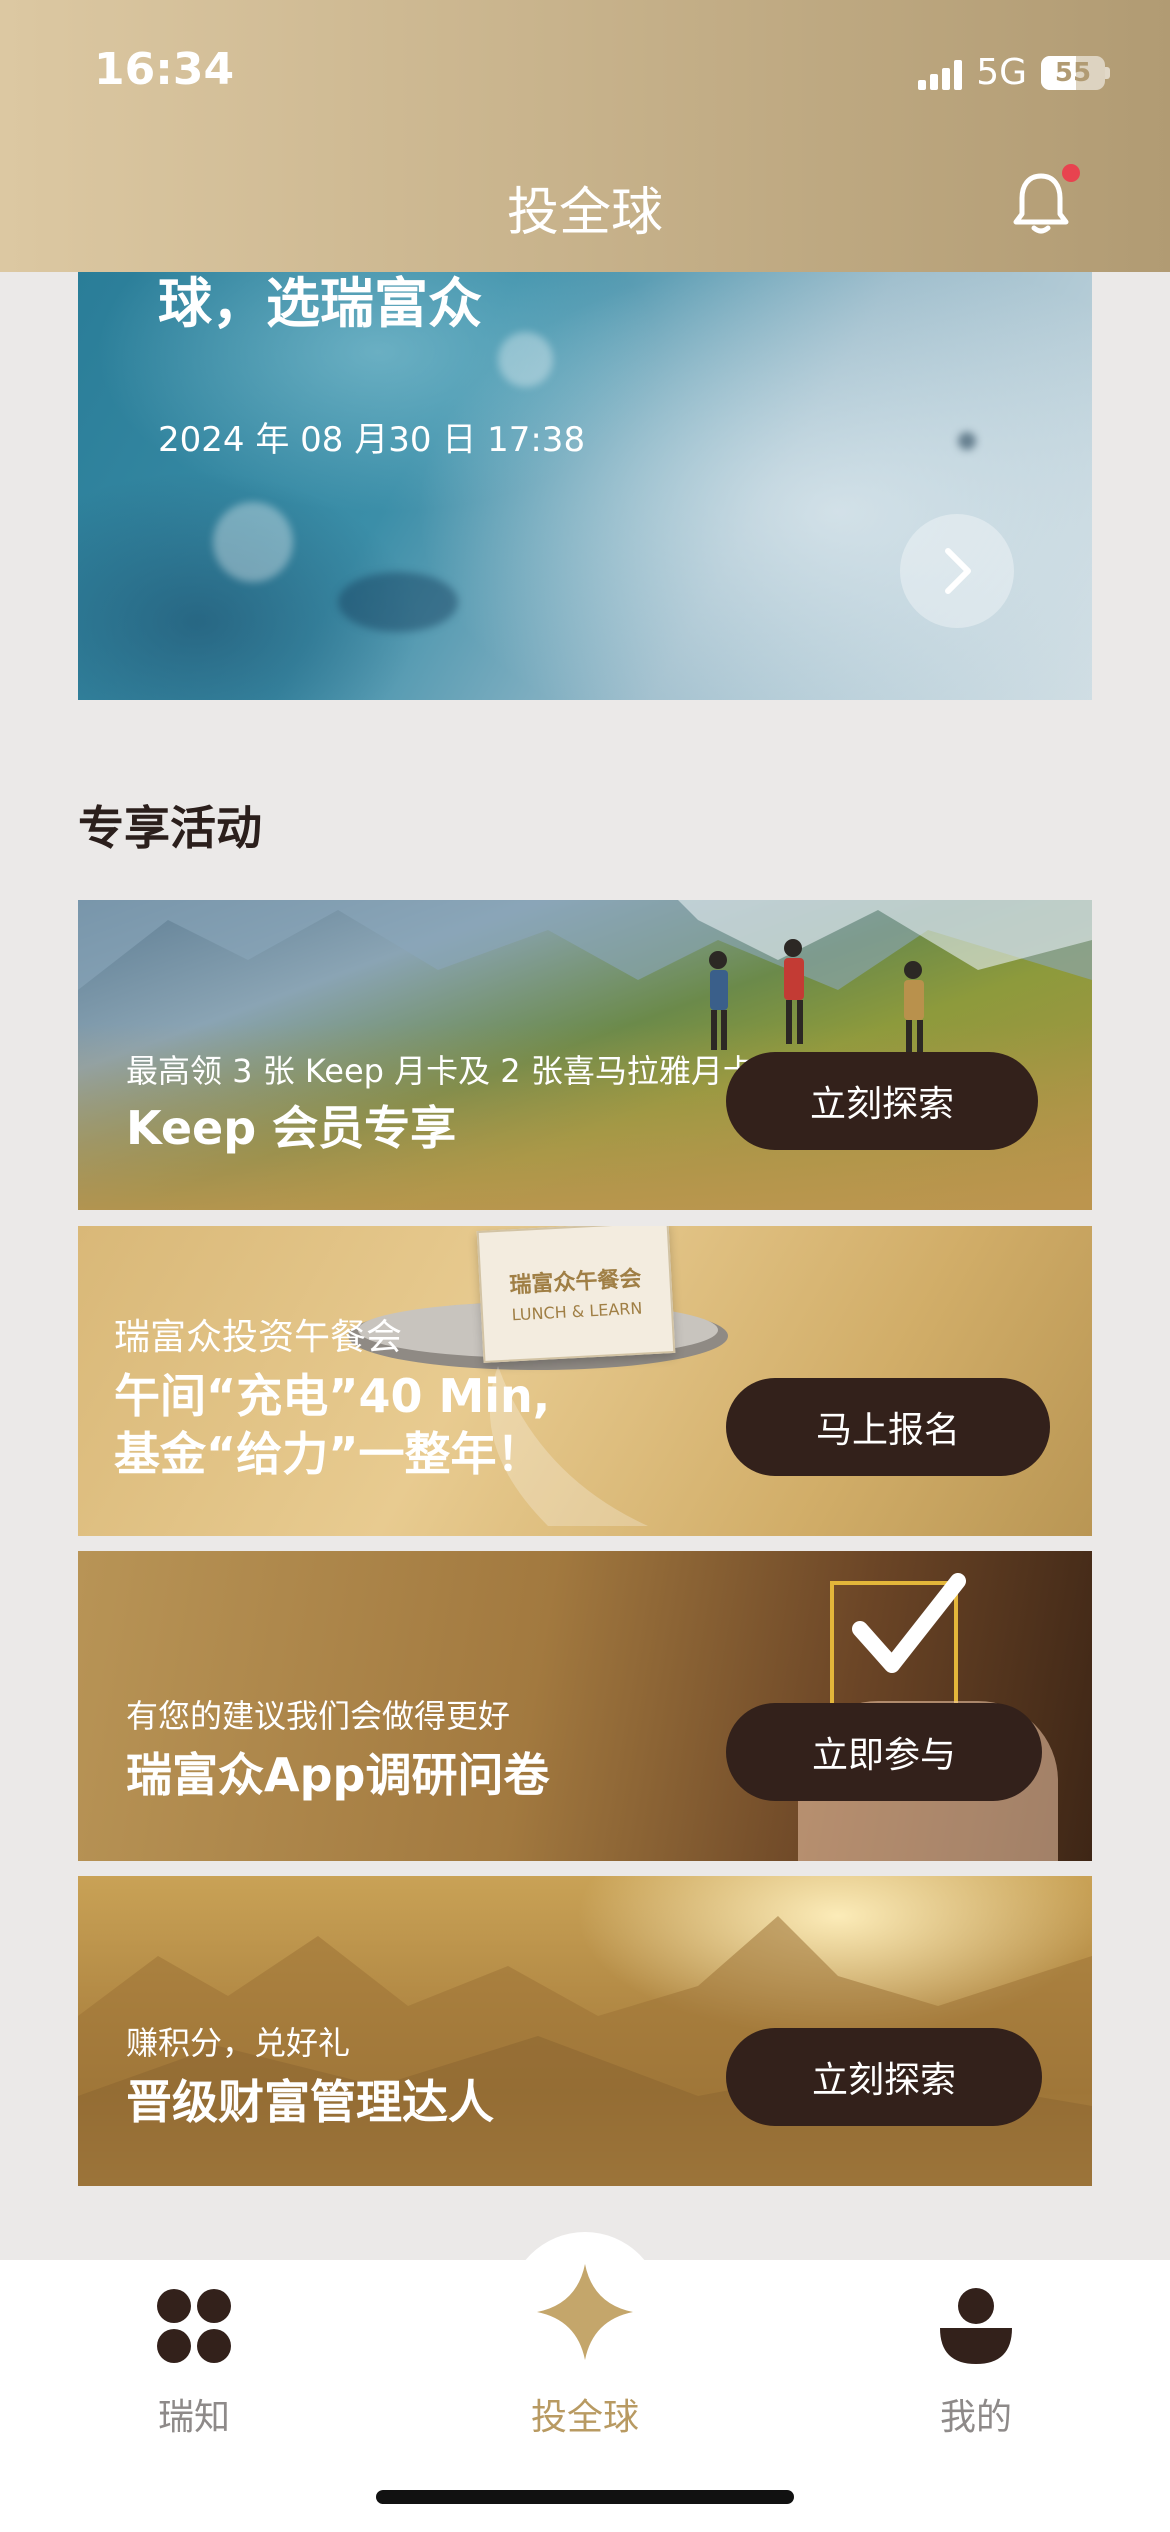 The image size is (1170, 2532). I want to click on banner-subtitle: 有您的建议我们会做得更好, so click(318, 1716).